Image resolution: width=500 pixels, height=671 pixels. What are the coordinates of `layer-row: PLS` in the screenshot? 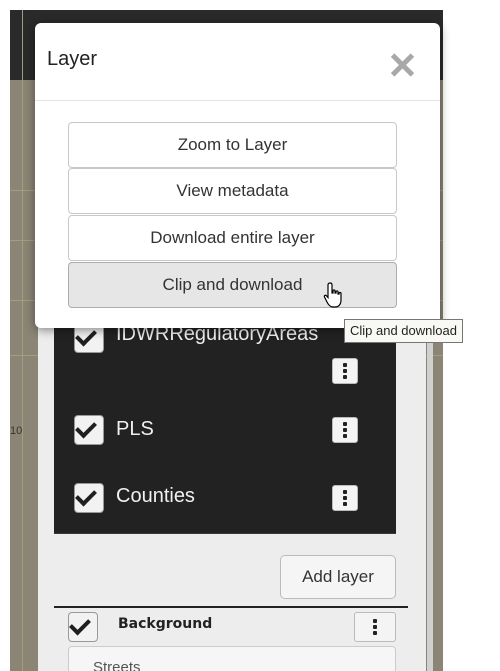 It's located at (225, 431).